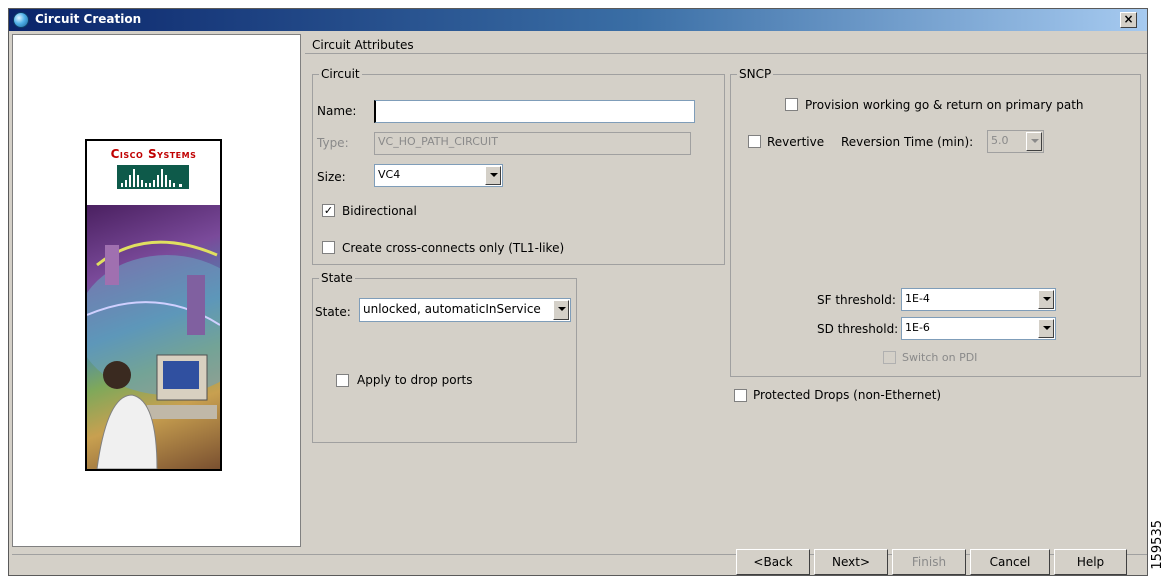 The height and width of the screenshot is (577, 1171). Describe the element at coordinates (791, 104) in the screenshot. I see `provision-primary-checkbox` at that location.